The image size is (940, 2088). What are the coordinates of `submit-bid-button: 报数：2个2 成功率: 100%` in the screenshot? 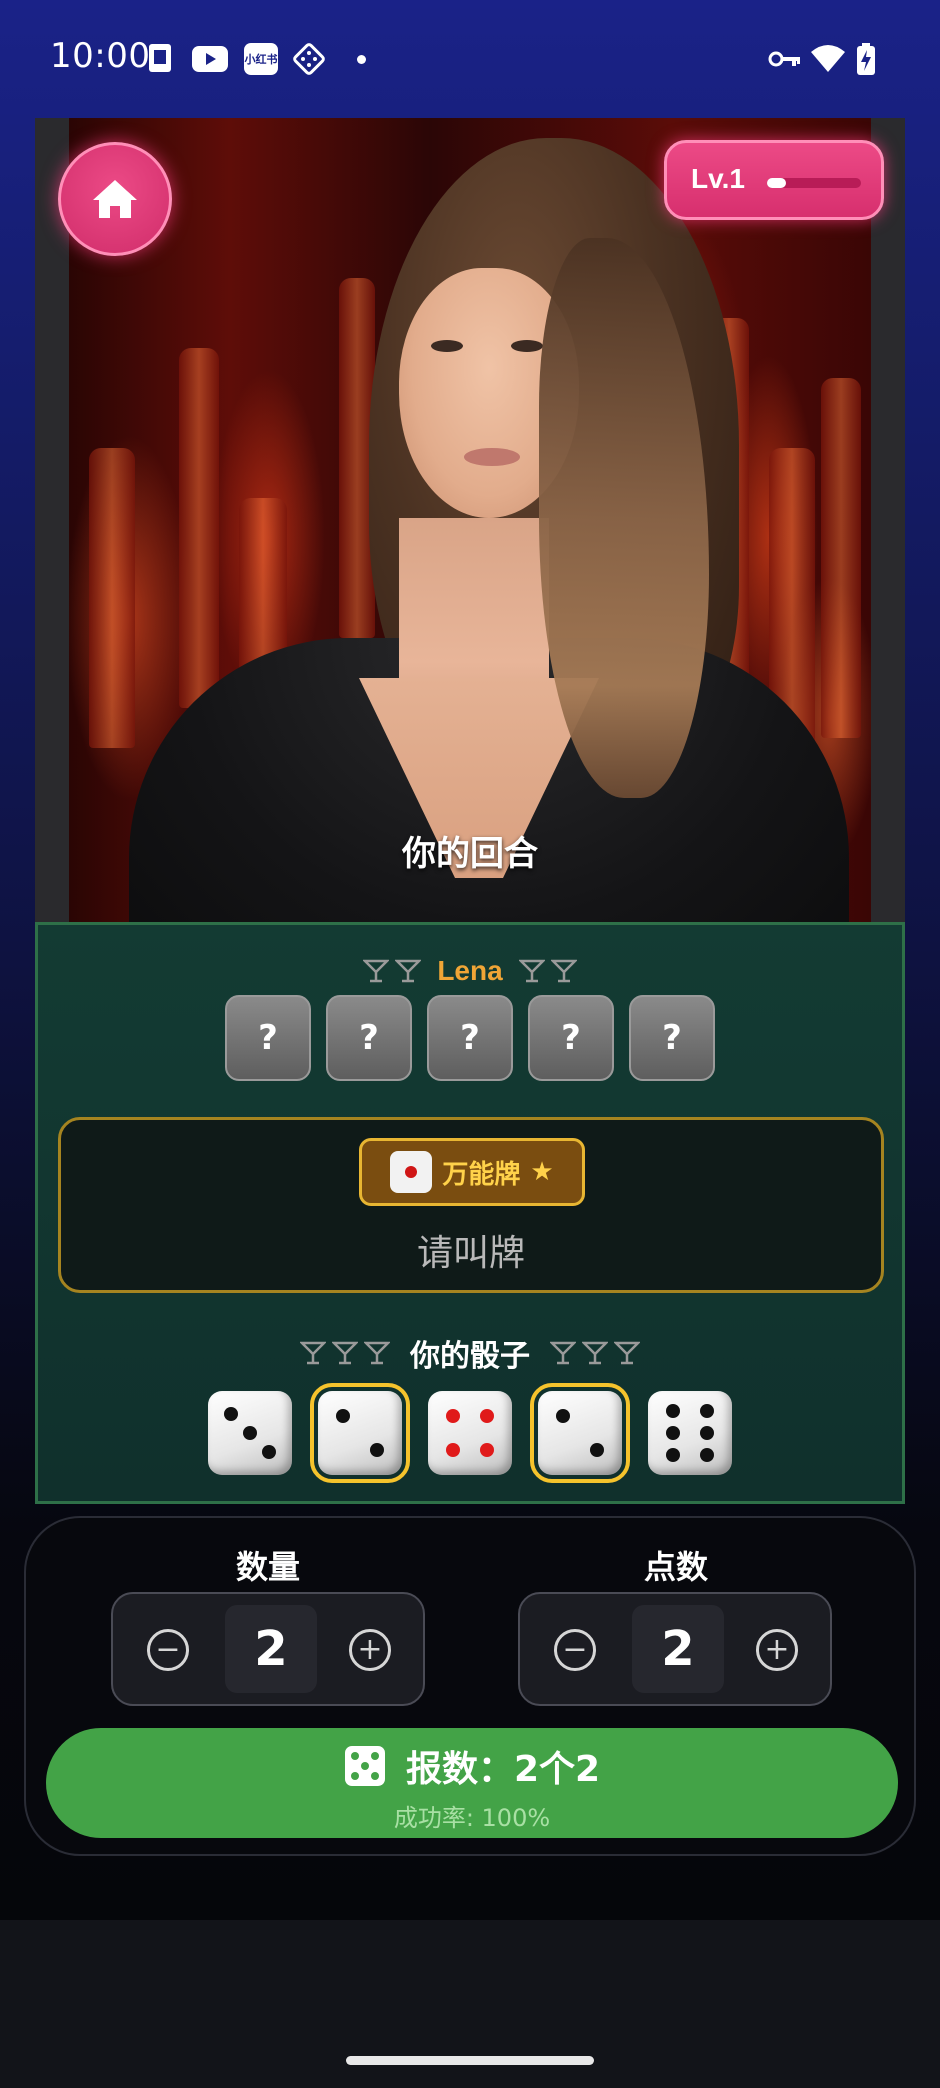 It's located at (472, 1783).